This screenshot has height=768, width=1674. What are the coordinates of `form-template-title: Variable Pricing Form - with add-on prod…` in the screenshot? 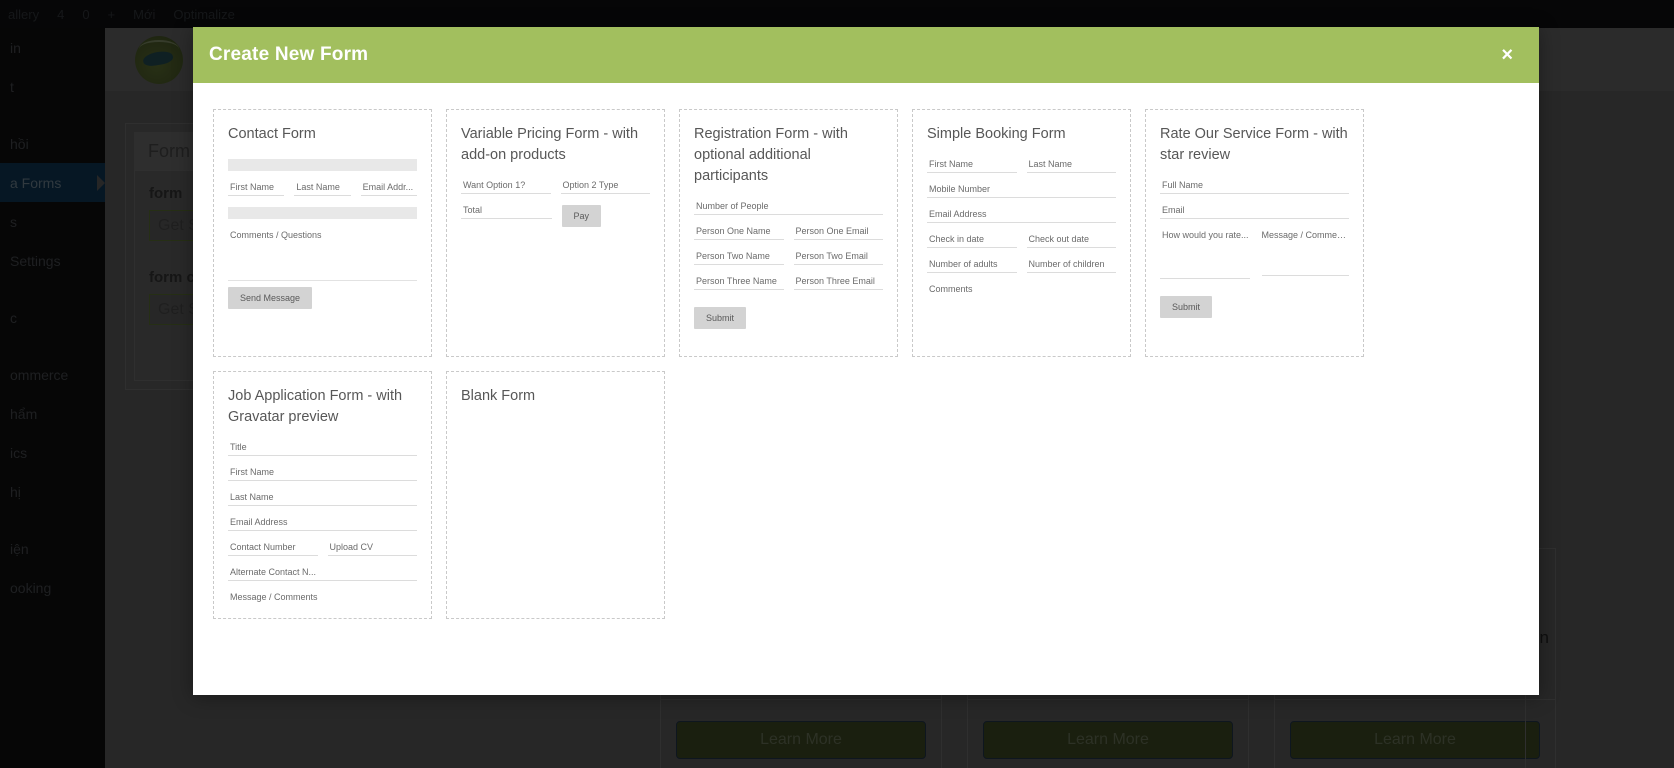 It's located at (550, 145).